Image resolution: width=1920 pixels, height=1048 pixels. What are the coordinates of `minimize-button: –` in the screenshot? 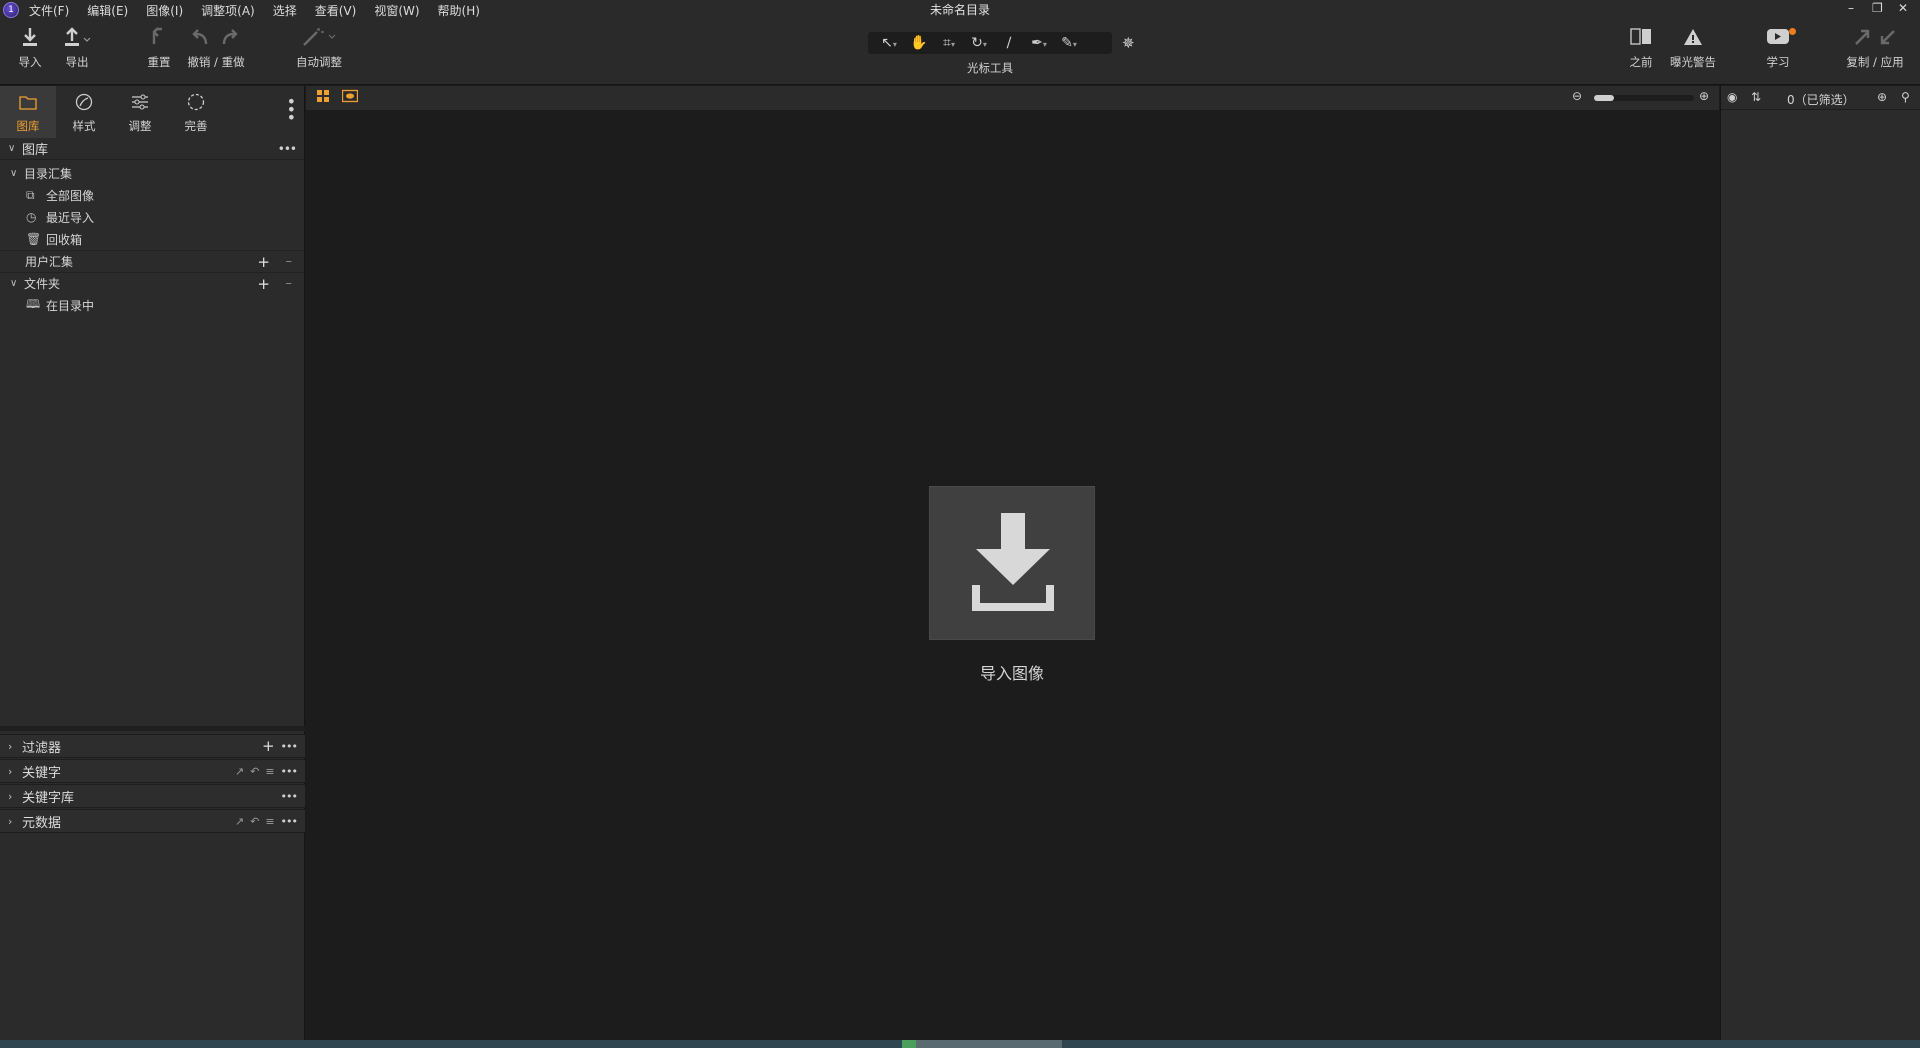 It's located at (1851, 8).